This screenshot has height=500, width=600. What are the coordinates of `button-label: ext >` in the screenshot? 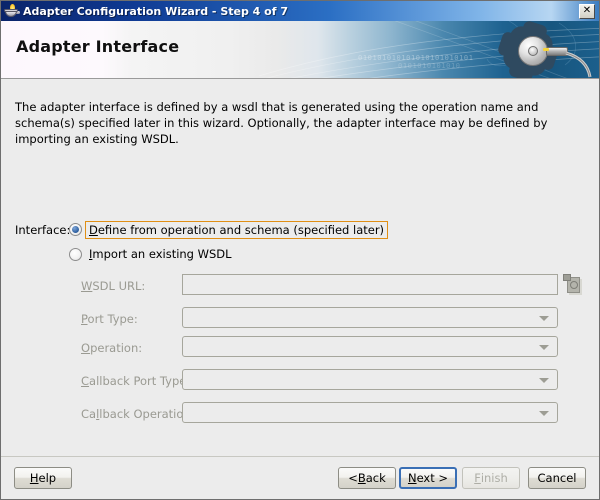 It's located at (432, 478).